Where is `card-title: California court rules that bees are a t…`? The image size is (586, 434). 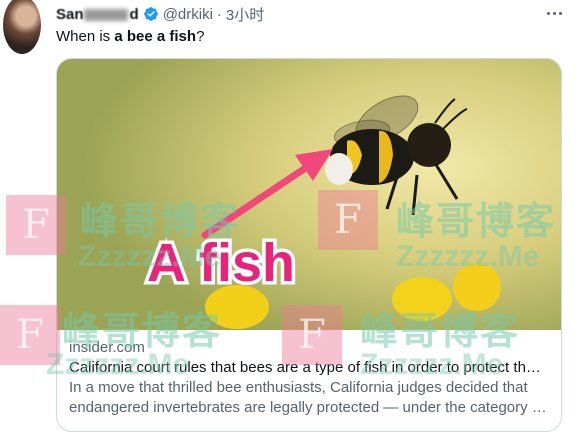
card-title: California court rules that bees are a t… is located at coordinates (310, 368).